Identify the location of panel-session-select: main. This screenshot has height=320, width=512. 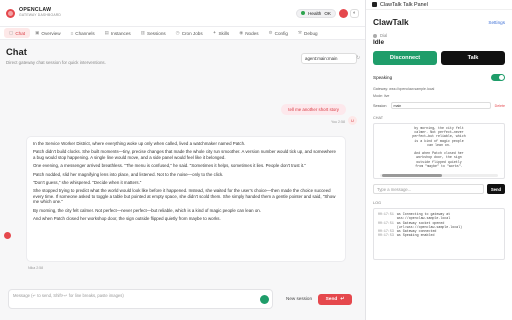
(440, 105).